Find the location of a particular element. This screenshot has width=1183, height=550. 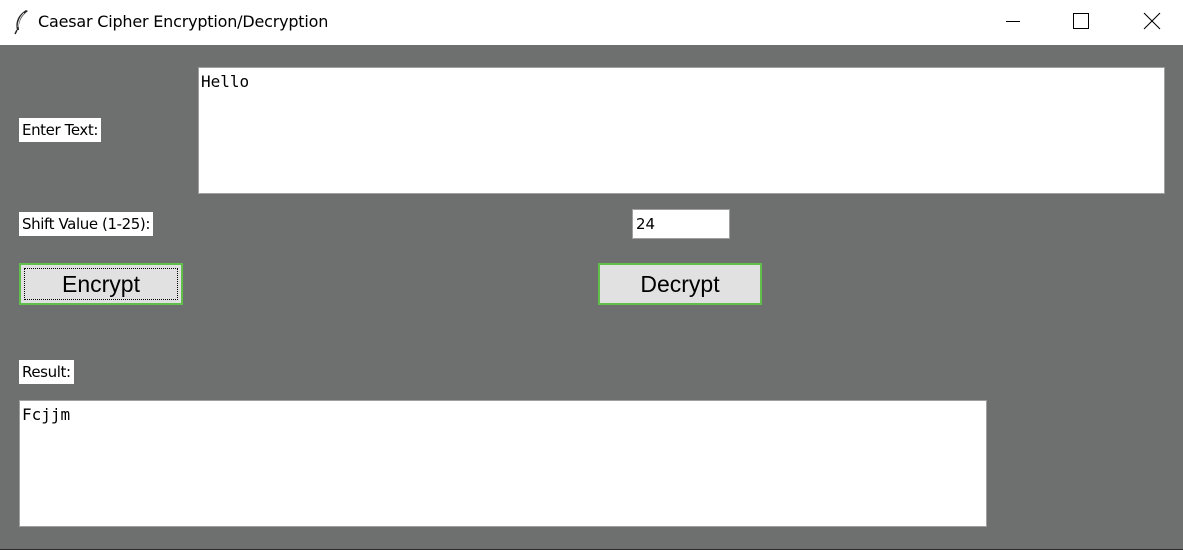

maximize-button is located at coordinates (1081, 22).